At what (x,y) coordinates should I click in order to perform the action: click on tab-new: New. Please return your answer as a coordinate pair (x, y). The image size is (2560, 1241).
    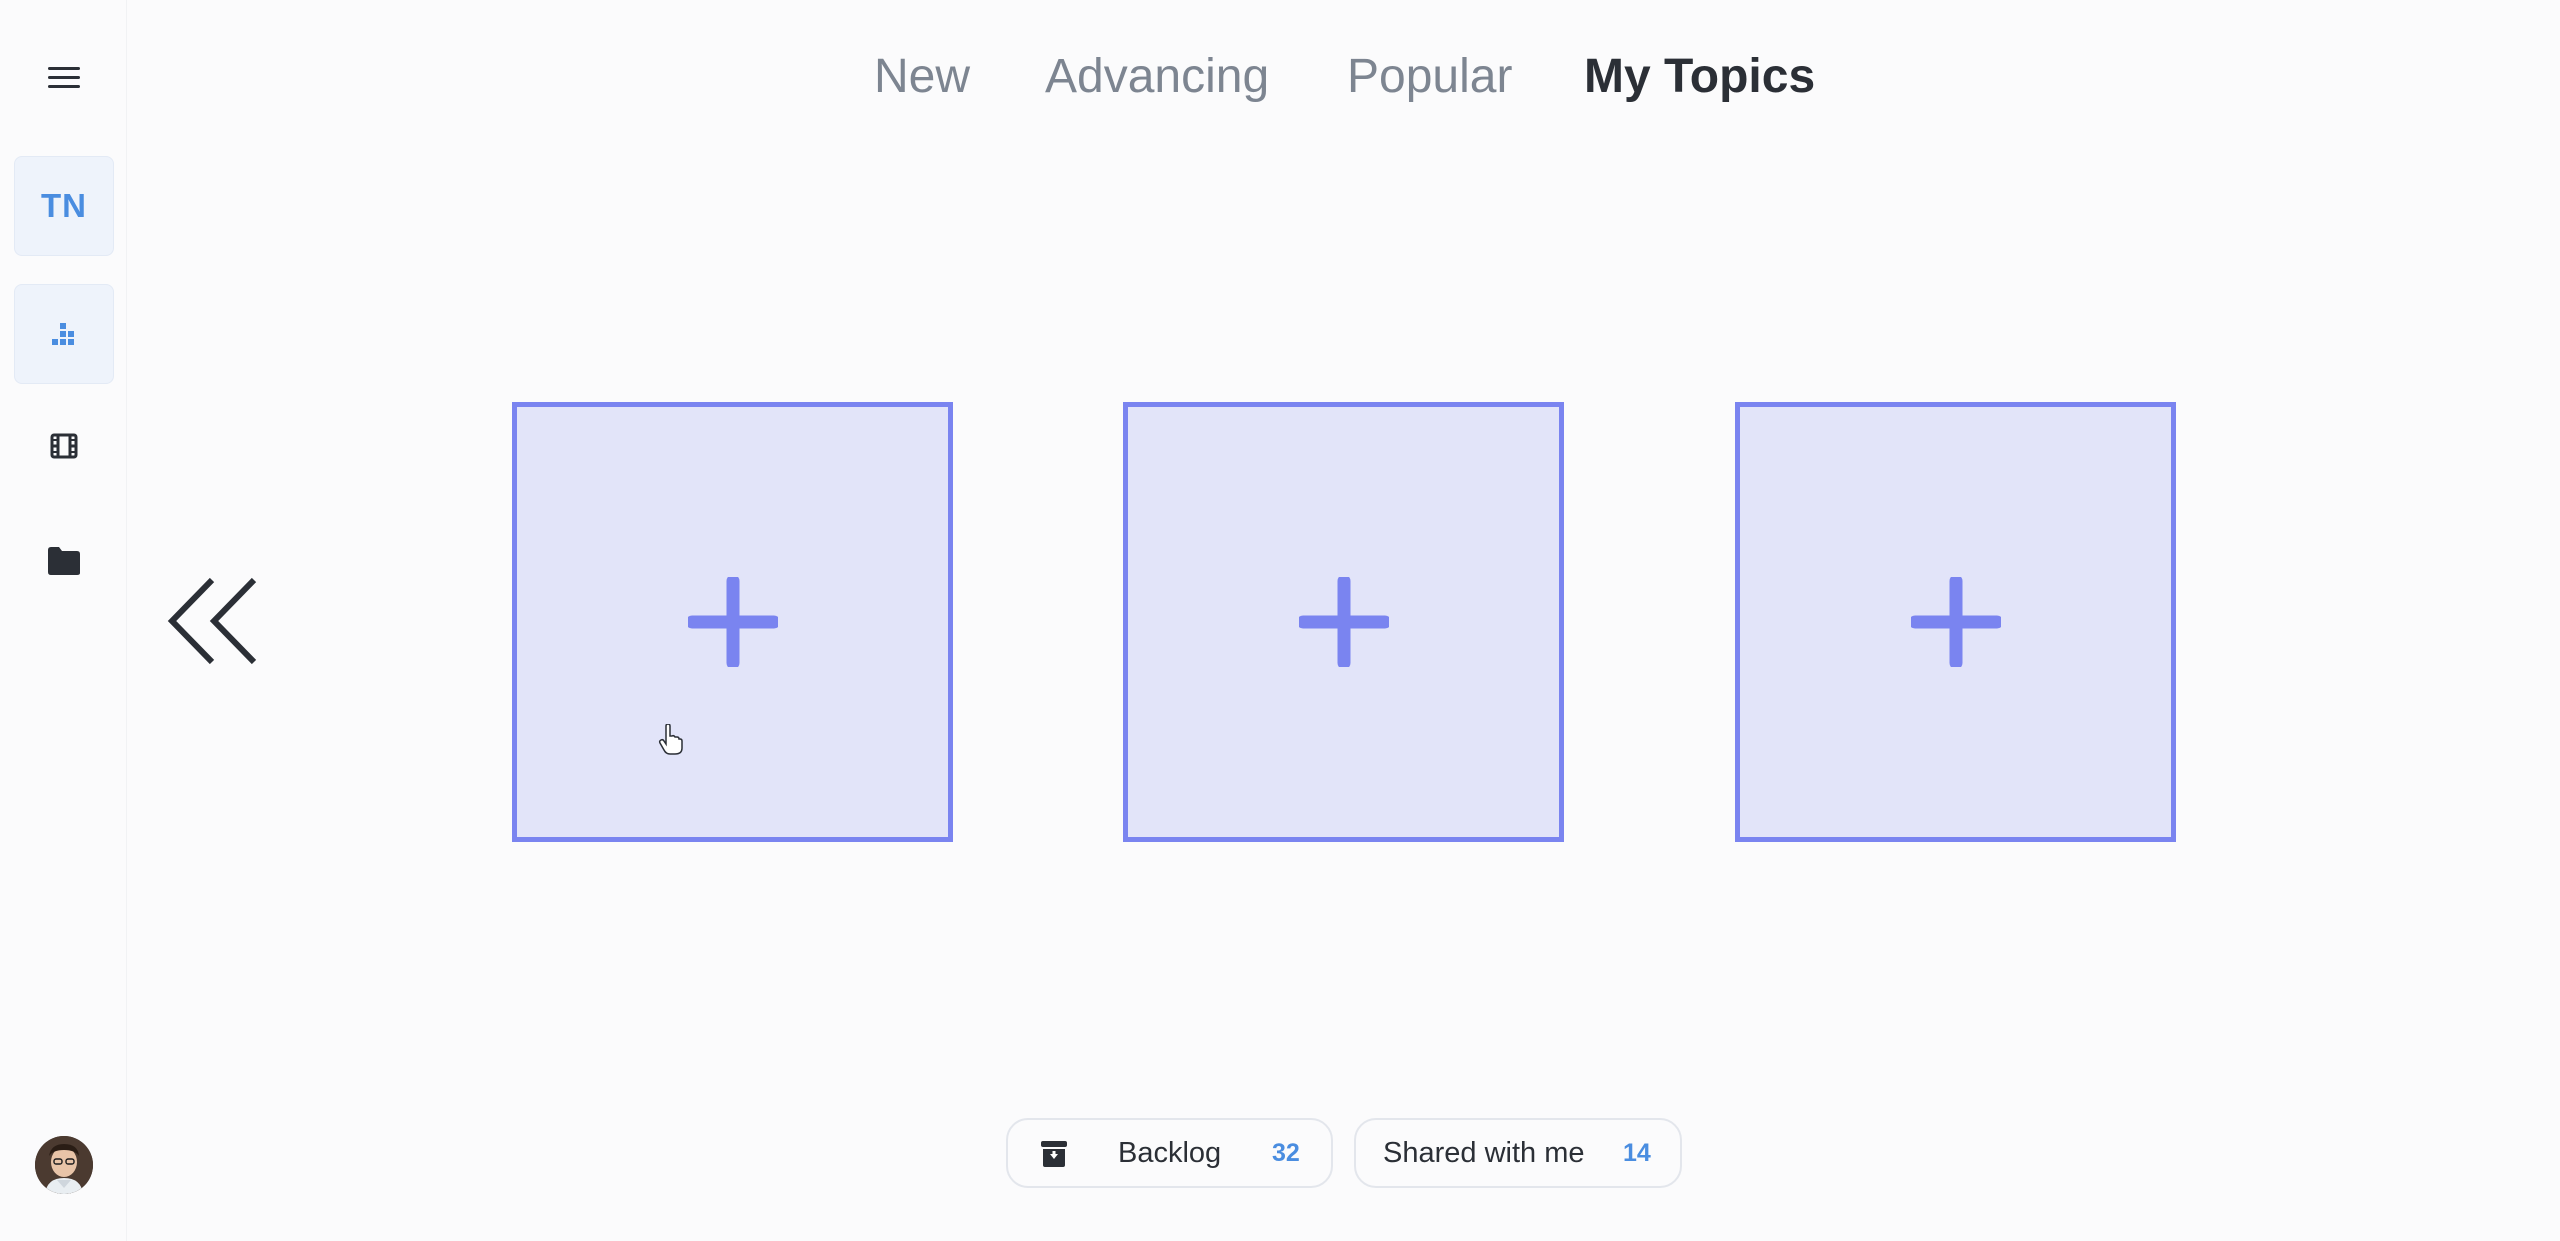
    Looking at the image, I should click on (922, 77).